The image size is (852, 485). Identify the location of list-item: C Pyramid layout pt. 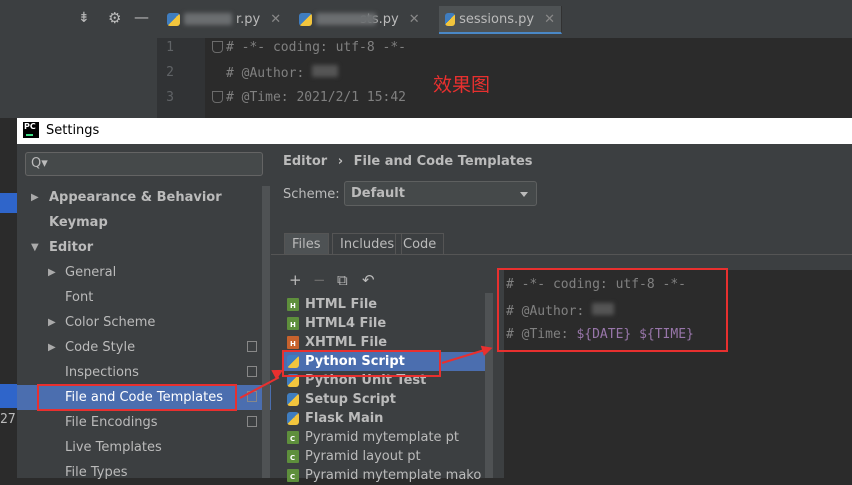
(388, 456).